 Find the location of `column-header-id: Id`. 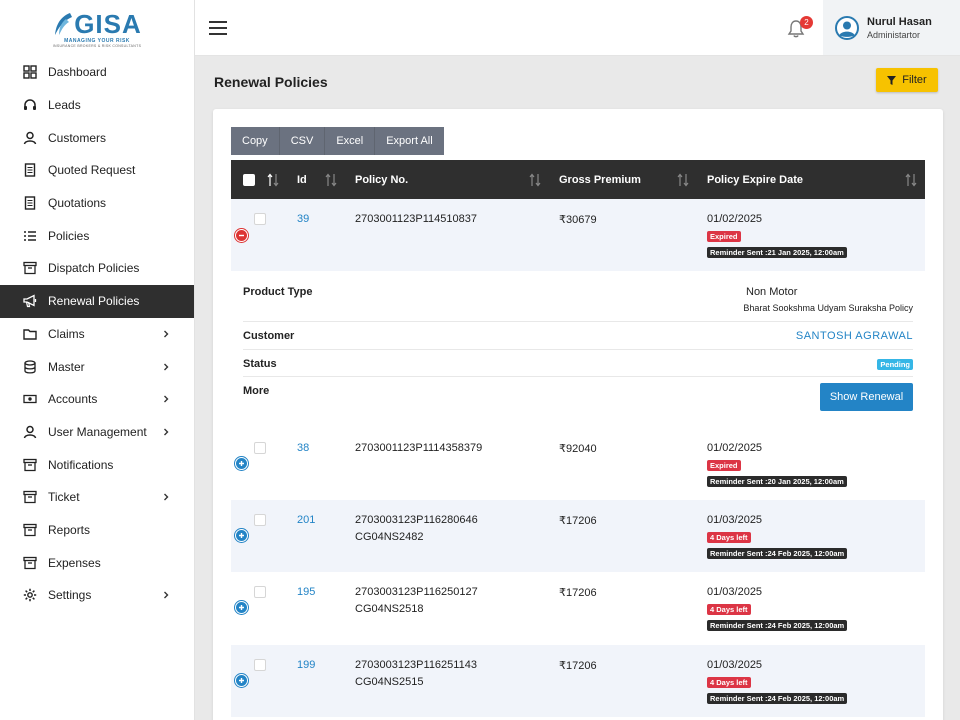

column-header-id: Id is located at coordinates (302, 179).